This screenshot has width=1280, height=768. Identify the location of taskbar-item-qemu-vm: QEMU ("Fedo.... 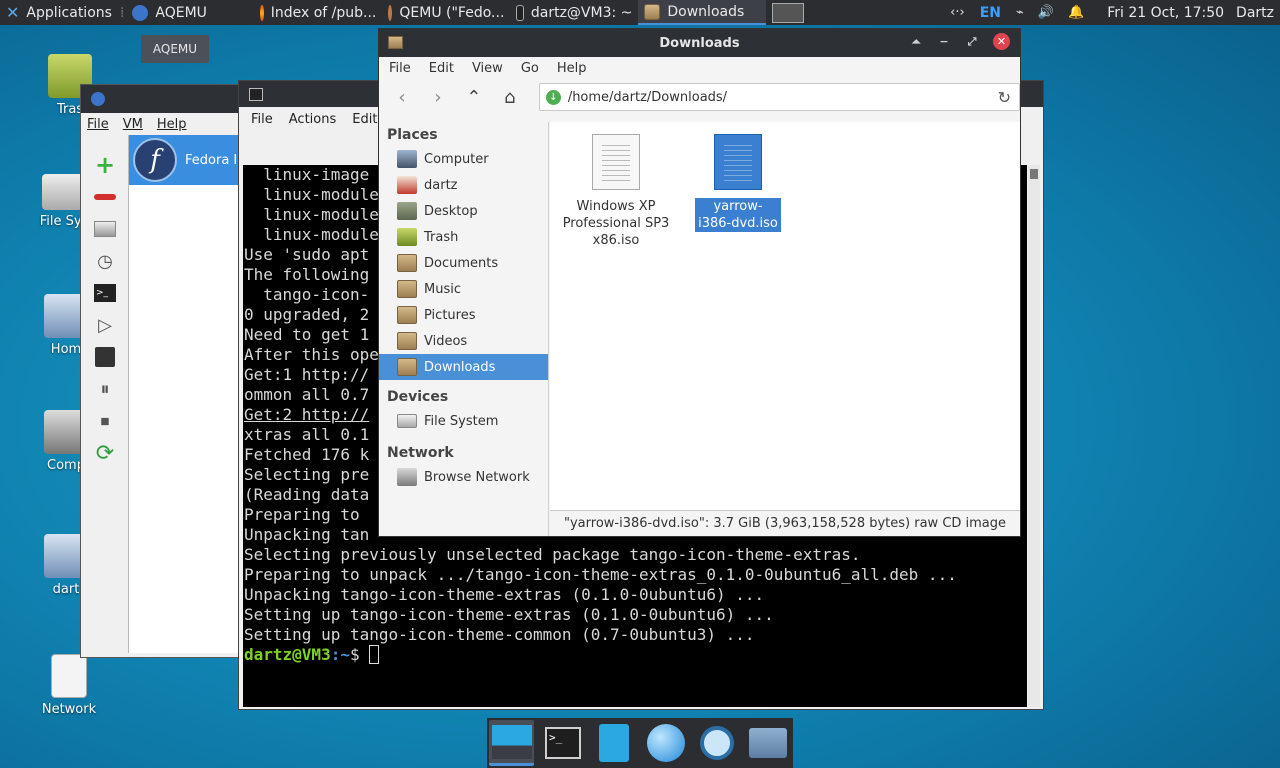
(446, 12).